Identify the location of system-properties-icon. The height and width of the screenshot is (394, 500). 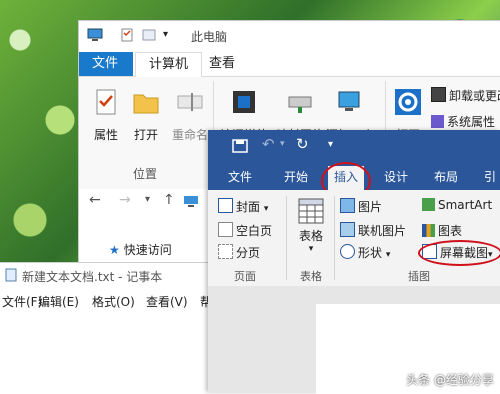
(437, 121).